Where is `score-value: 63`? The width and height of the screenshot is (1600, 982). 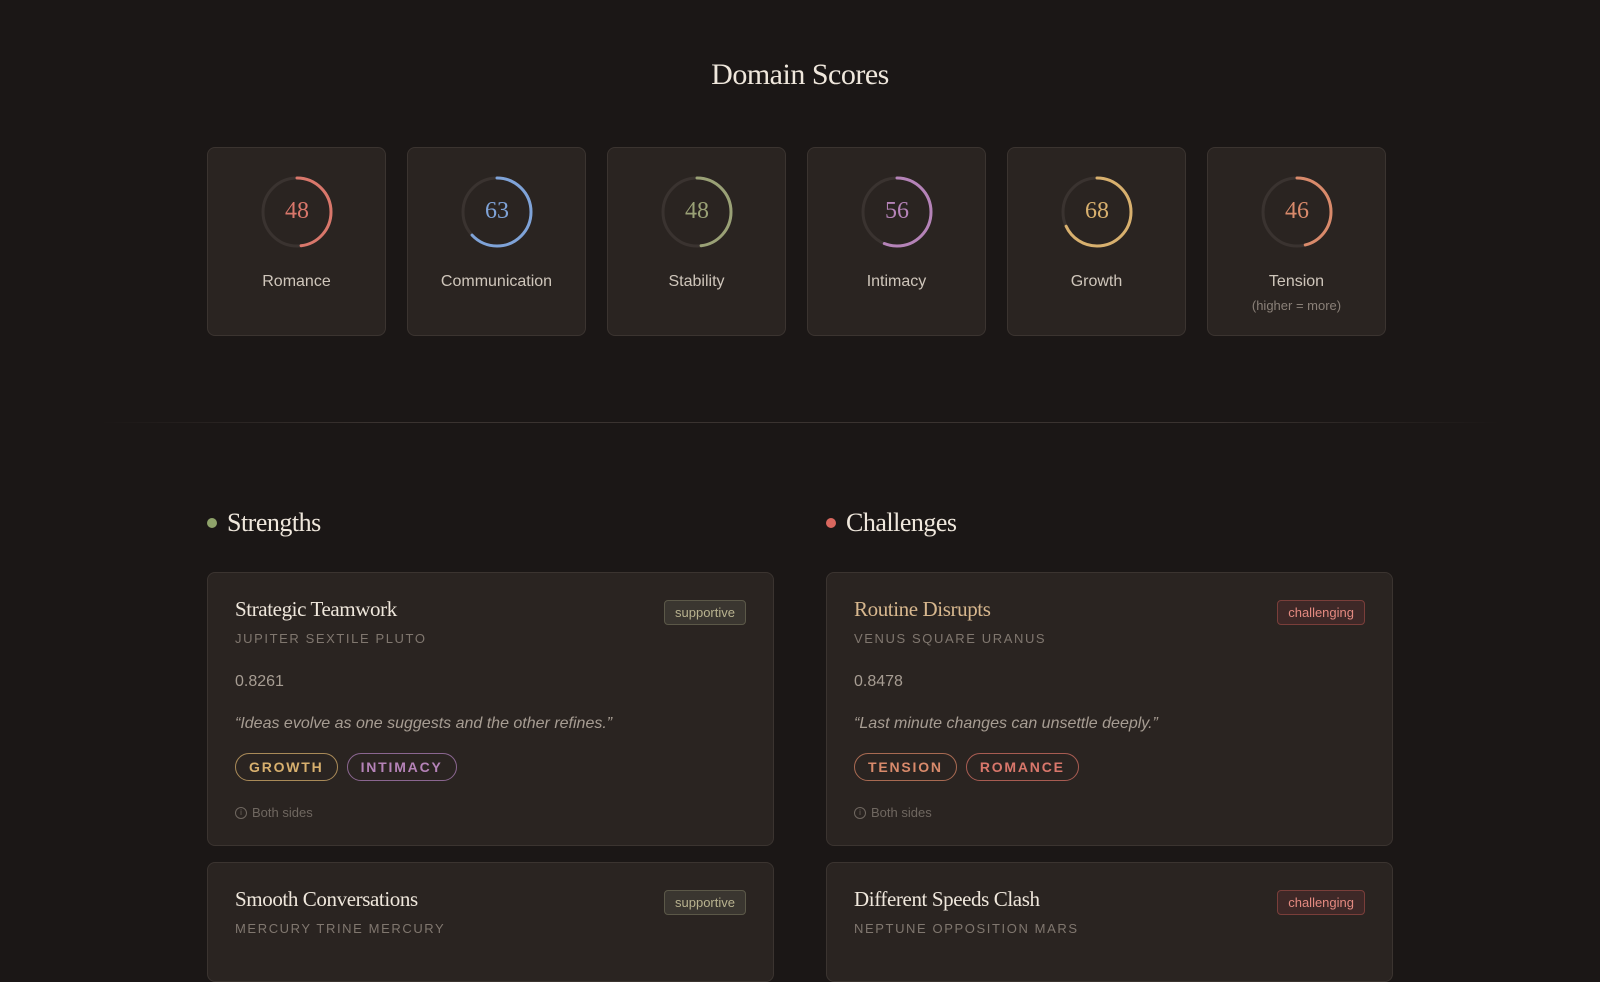
score-value: 63 is located at coordinates (497, 211).